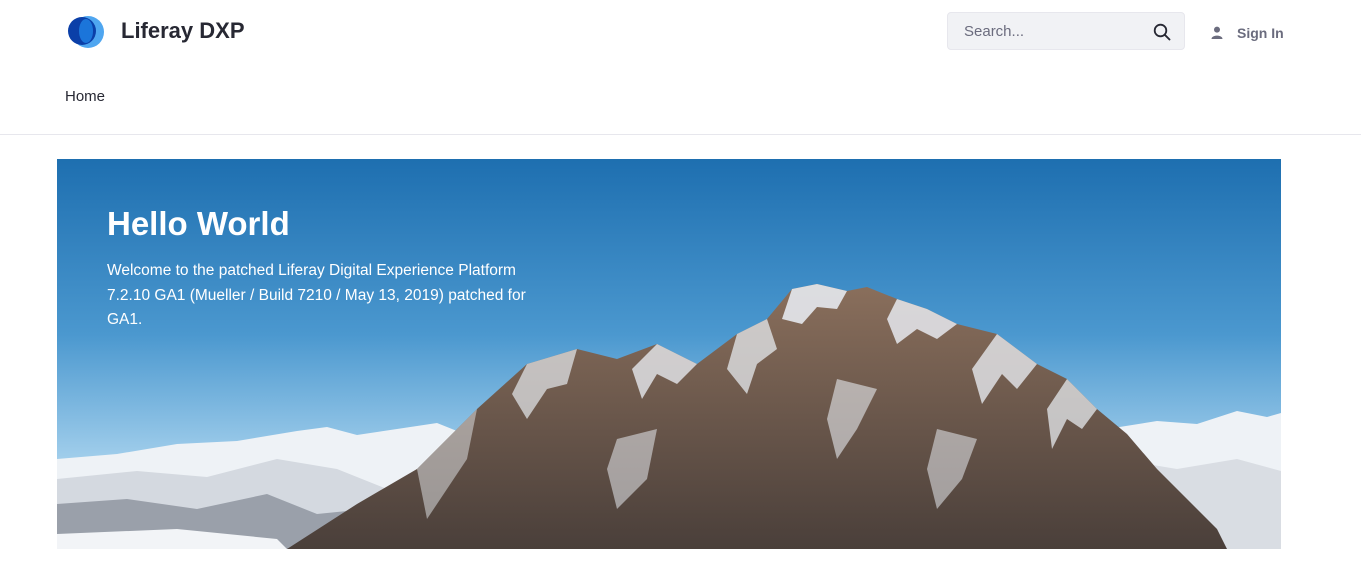 This screenshot has height=566, width=1361. Describe the element at coordinates (198, 223) in the screenshot. I see `hero-title: Hello World` at that location.